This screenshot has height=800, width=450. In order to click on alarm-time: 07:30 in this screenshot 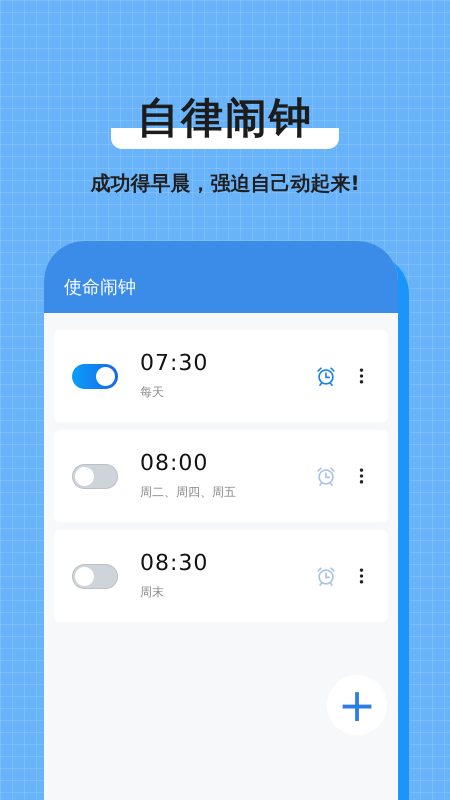, I will do `click(175, 363)`.